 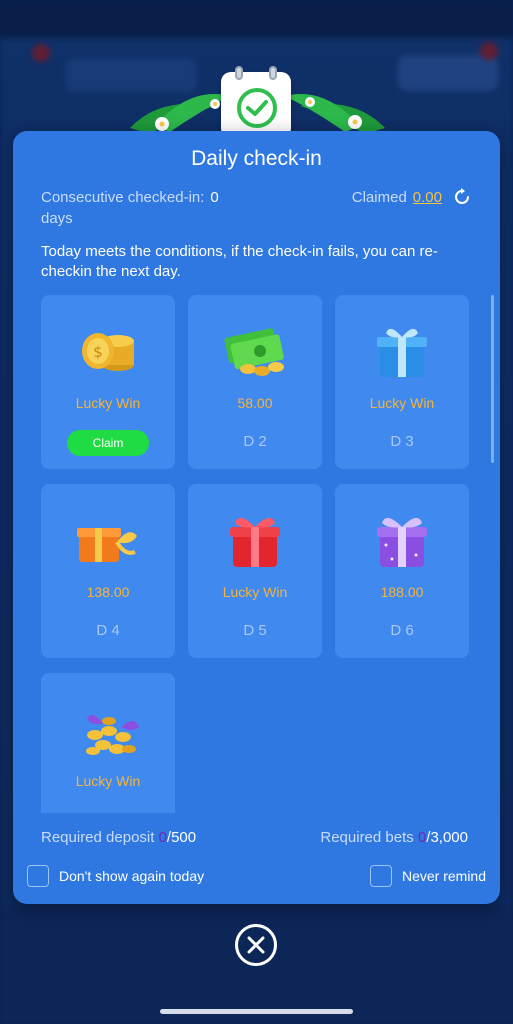 I want to click on required-deposit: Required deposit 0/500, so click(x=118, y=837).